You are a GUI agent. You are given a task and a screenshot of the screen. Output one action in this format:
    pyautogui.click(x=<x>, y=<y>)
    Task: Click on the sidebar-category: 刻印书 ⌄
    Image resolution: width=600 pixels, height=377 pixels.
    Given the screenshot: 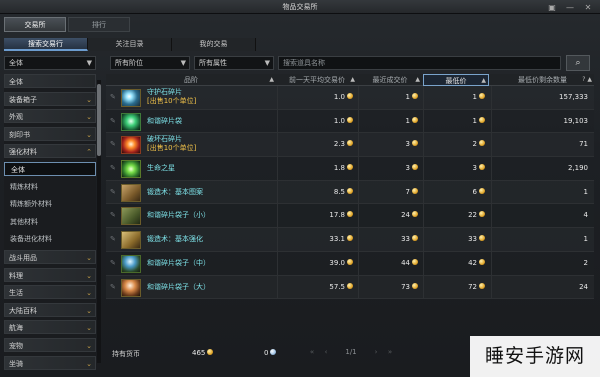 What is the action you would take?
    pyautogui.click(x=50, y=133)
    